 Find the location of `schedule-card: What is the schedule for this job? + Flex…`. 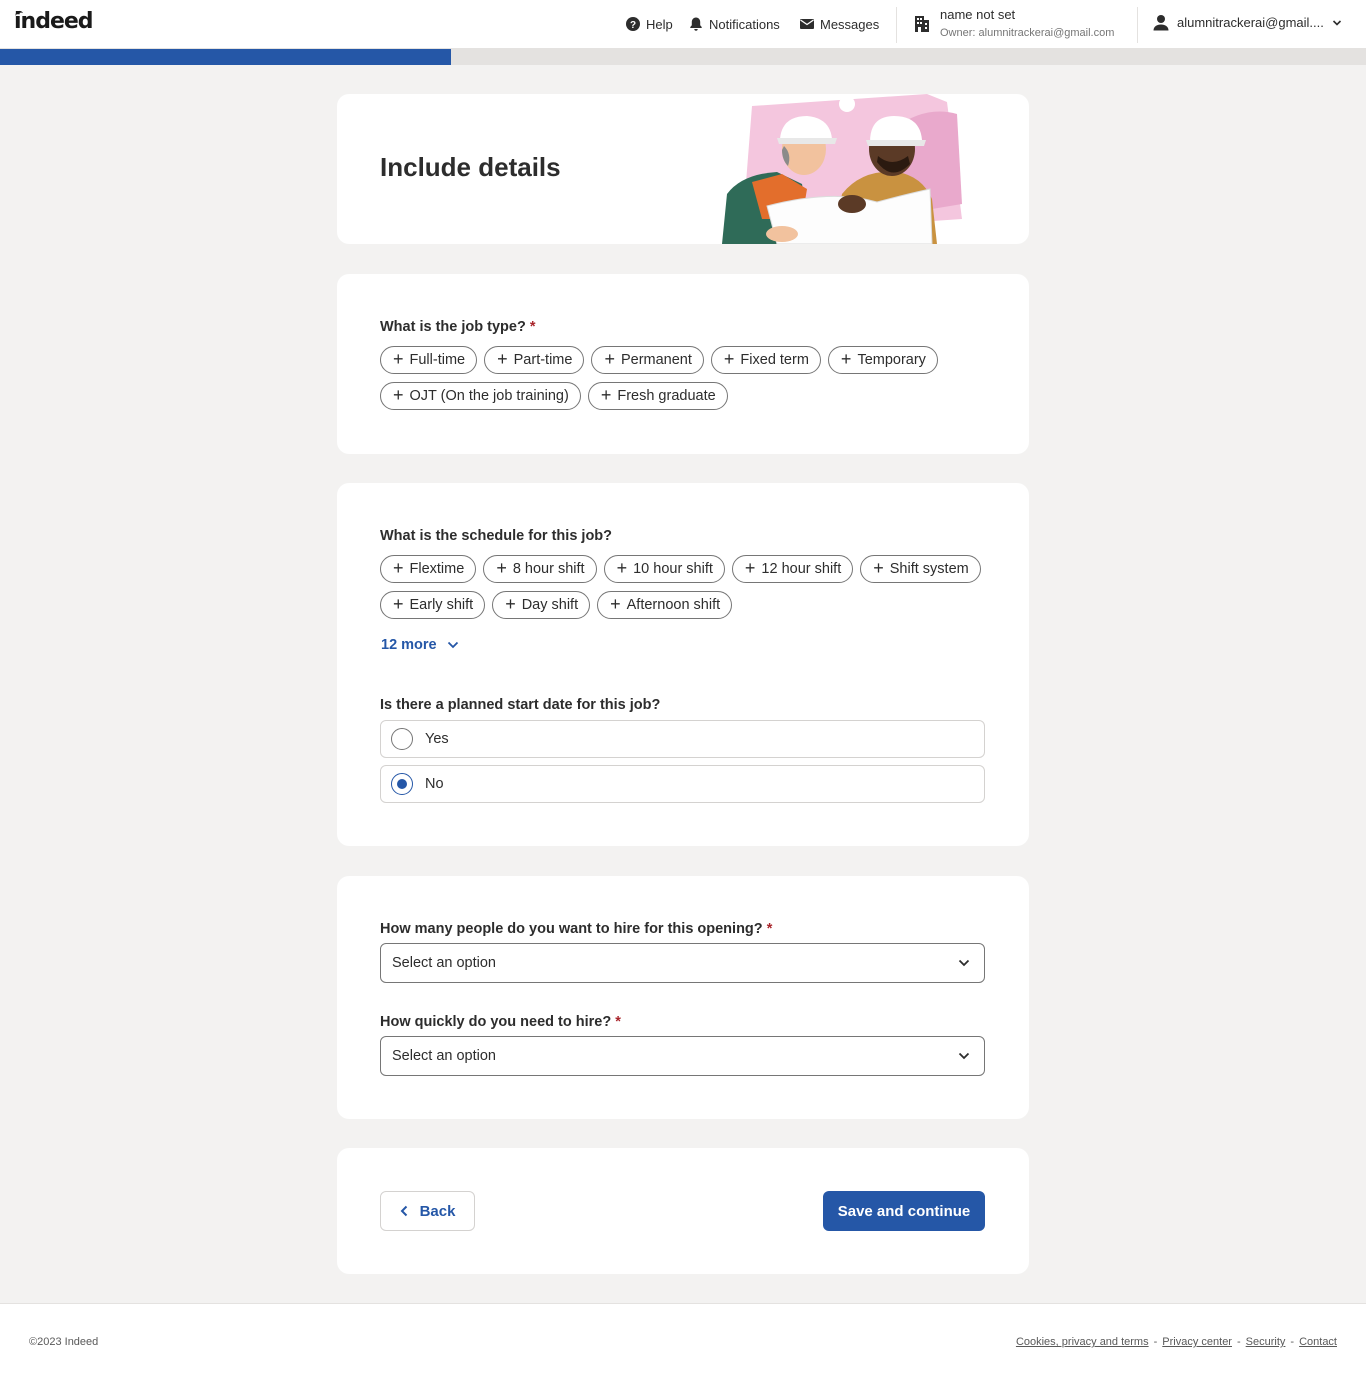

schedule-card: What is the schedule for this job? + Flex… is located at coordinates (683, 664).